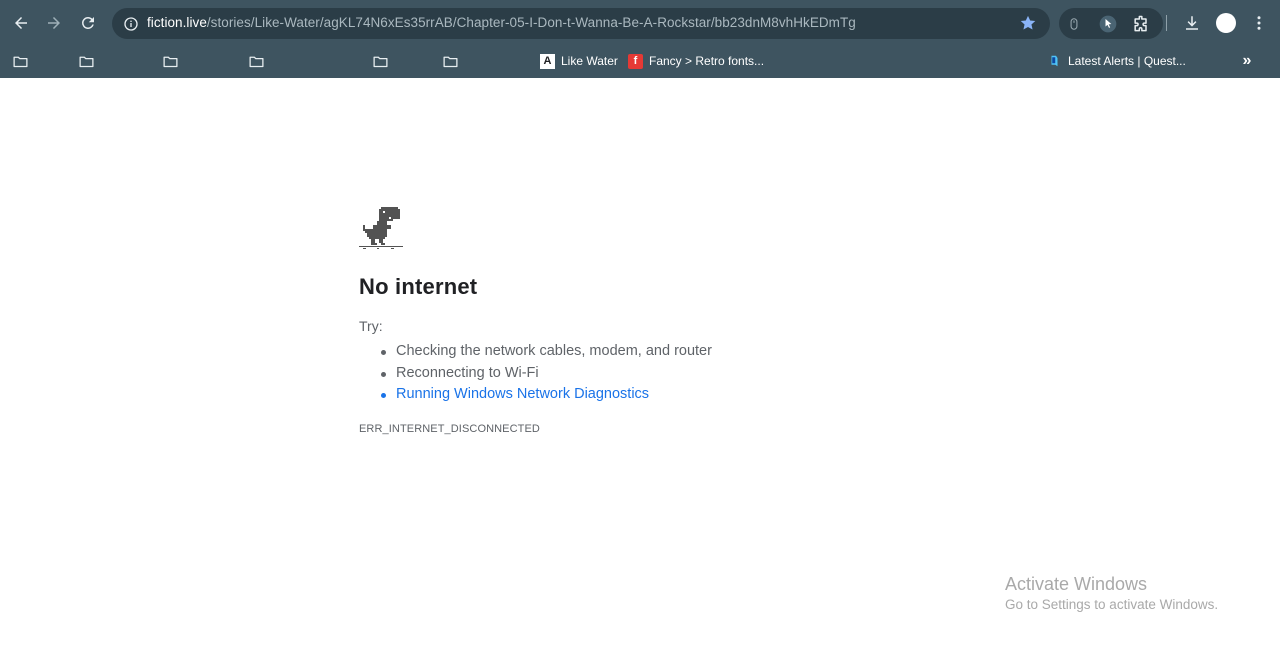  What do you see at coordinates (177, 22) in the screenshot?
I see `url-host: fiction.live` at bounding box center [177, 22].